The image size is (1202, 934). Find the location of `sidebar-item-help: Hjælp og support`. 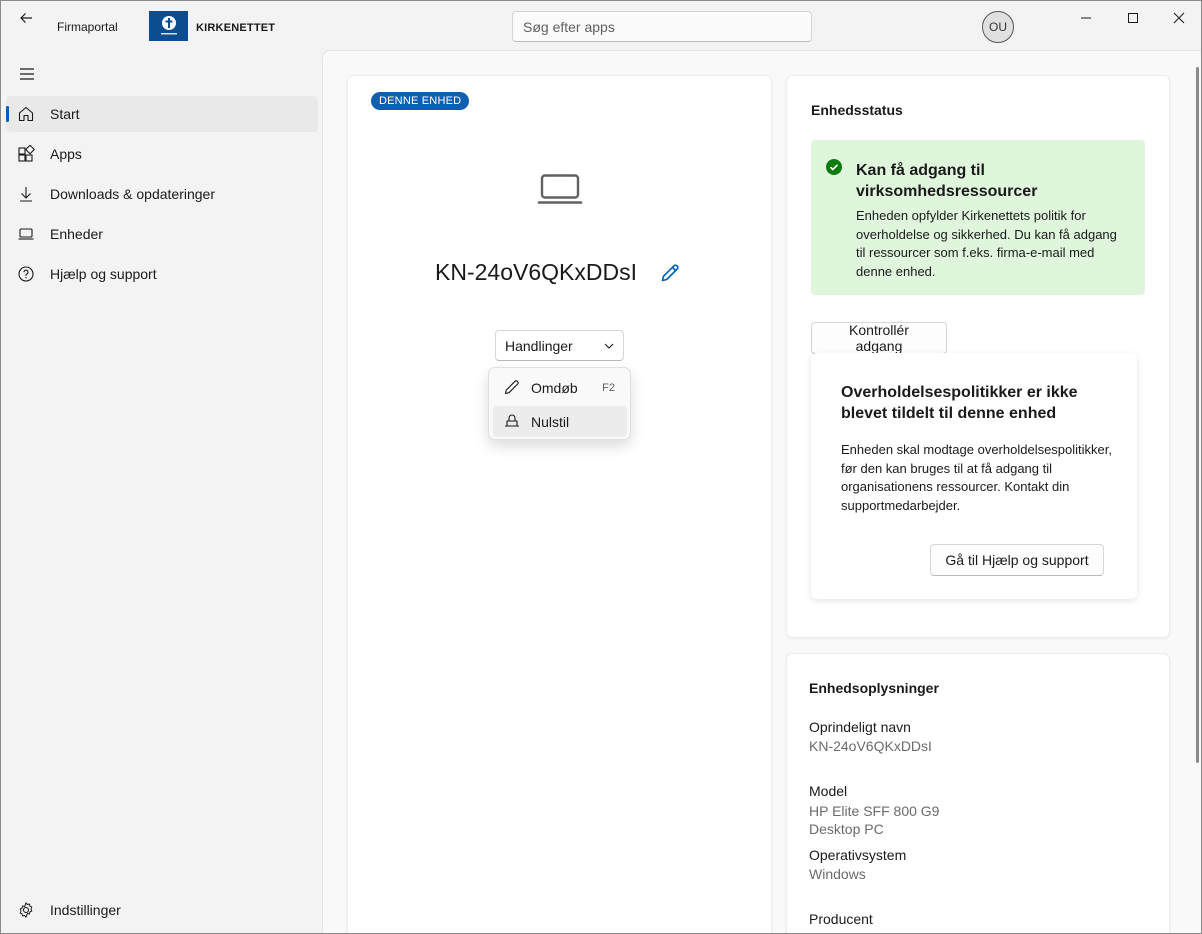

sidebar-item-help: Hjælp og support is located at coordinates (162, 274).